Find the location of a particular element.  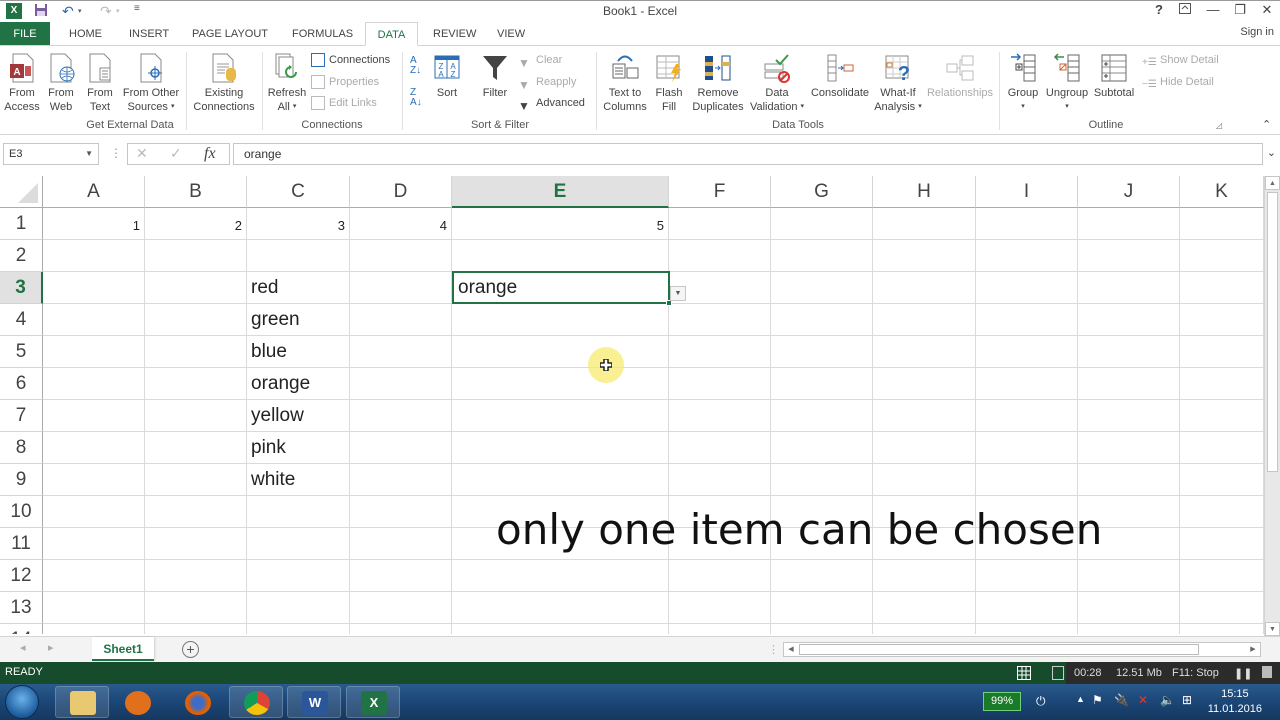

vertical-scrollbar: ▲ ▼ is located at coordinates (1272, 406).